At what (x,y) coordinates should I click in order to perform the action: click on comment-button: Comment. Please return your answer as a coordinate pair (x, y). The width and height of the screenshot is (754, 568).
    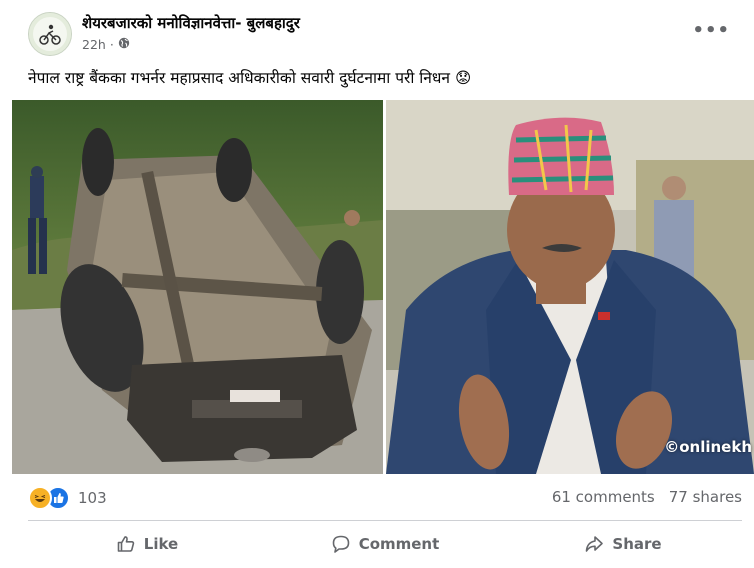
    Looking at the image, I should click on (385, 544).